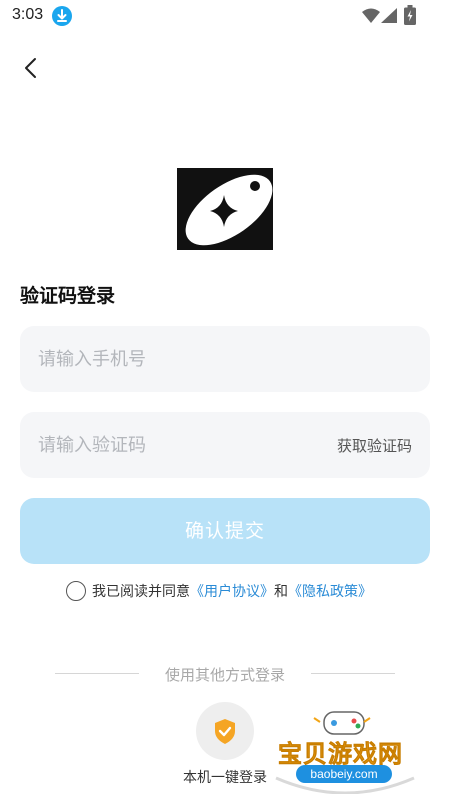  What do you see at coordinates (371, 18) in the screenshot?
I see `wifi-icon` at bounding box center [371, 18].